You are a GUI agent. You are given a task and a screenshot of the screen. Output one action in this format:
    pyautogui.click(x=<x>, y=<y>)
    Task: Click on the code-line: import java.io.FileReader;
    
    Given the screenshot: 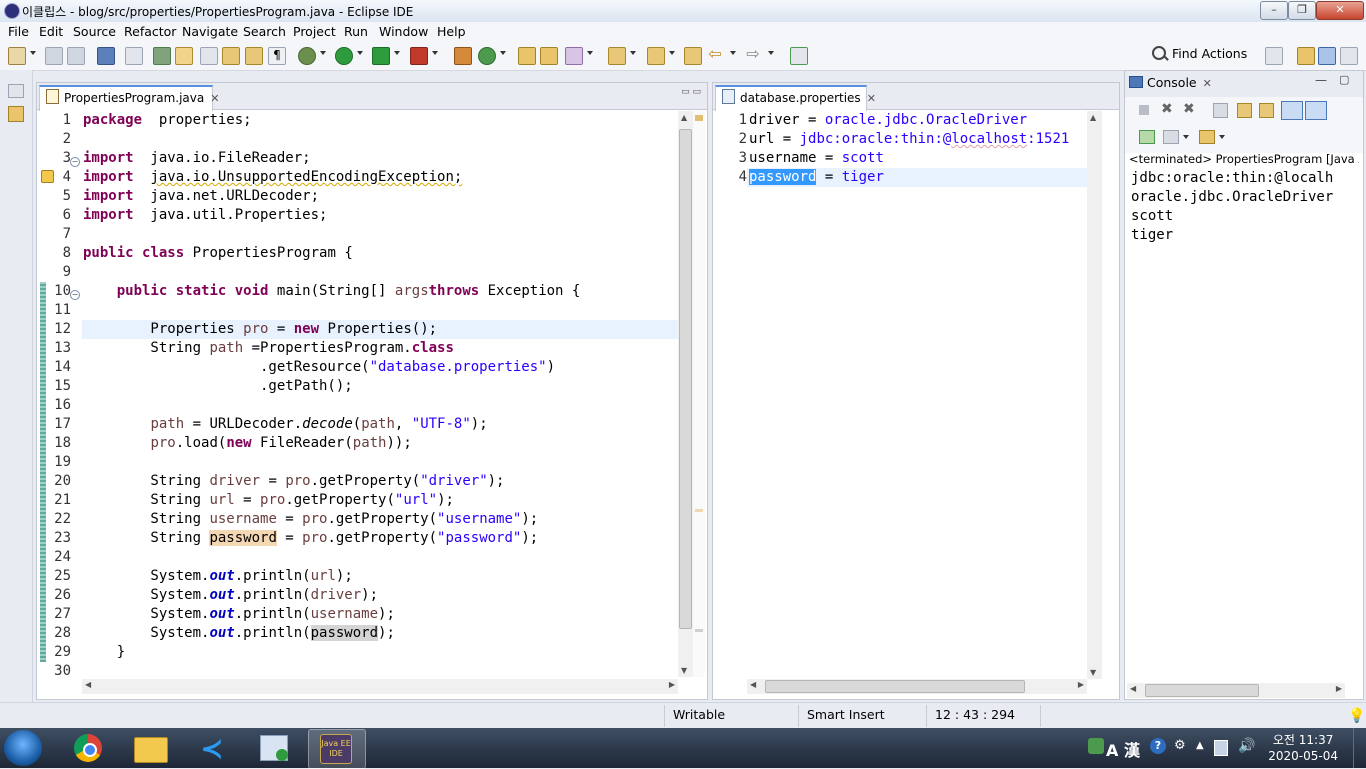 What is the action you would take?
    pyautogui.click(x=331, y=158)
    